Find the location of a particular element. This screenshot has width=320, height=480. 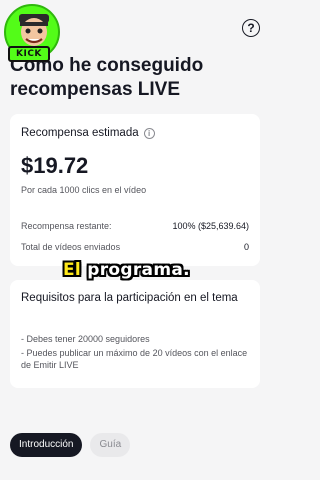

reward-amount: $19.72 is located at coordinates (55, 165).